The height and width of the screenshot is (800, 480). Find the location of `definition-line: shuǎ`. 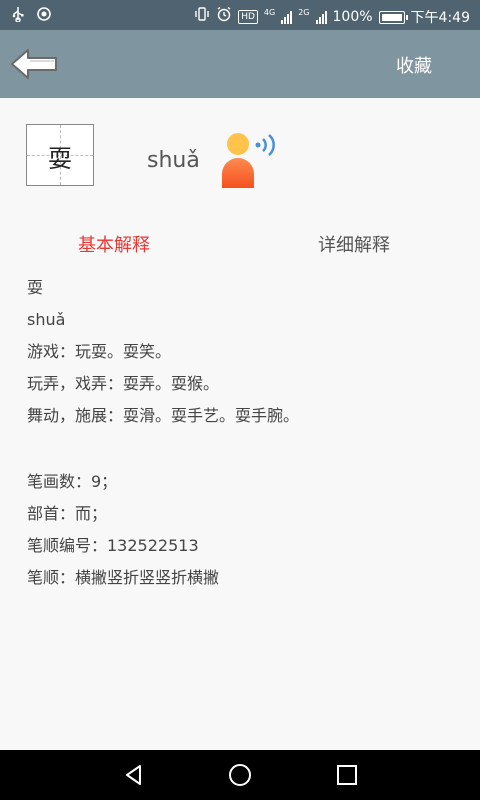

definition-line: shuǎ is located at coordinates (46, 319).